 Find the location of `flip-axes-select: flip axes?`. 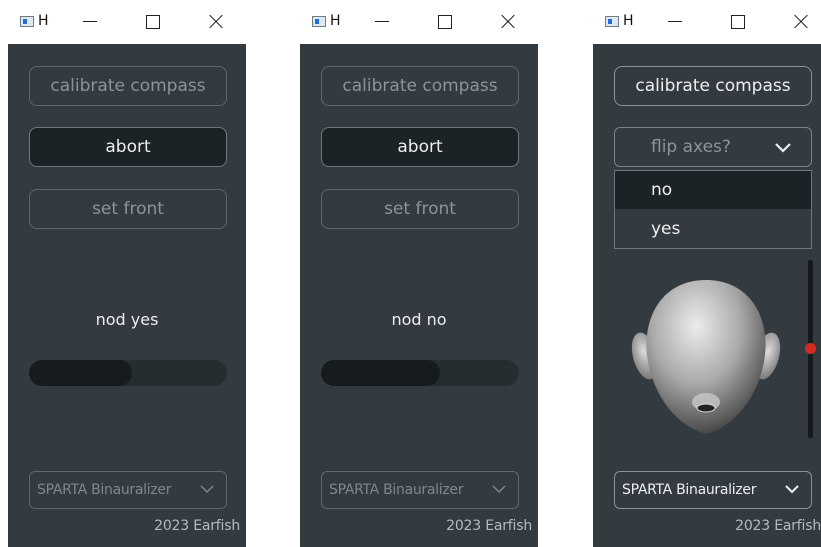

flip-axes-select: flip axes? is located at coordinates (713, 147).